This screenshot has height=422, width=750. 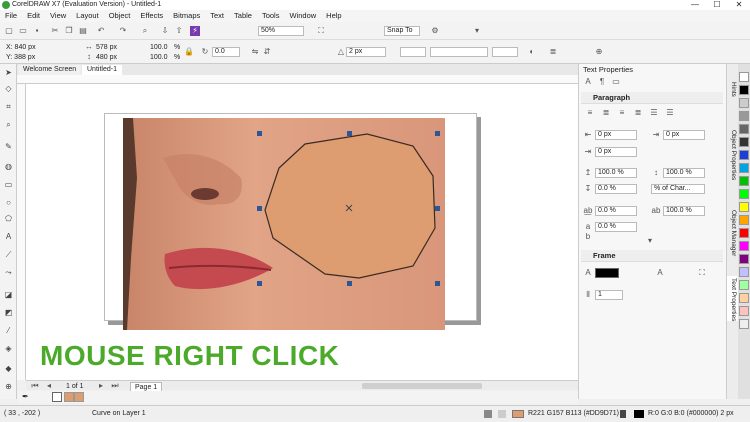 What do you see at coordinates (553, 52) in the screenshot?
I see `wrap-text-icon: ≣` at bounding box center [553, 52].